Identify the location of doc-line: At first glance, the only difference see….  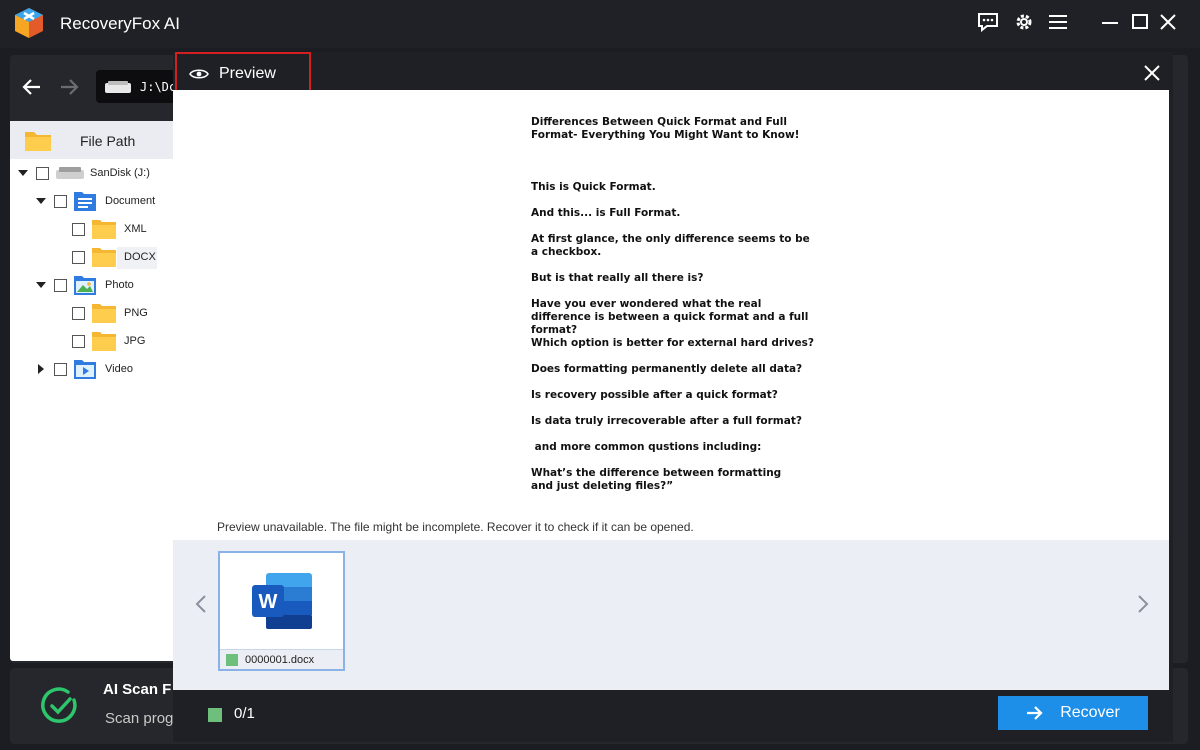
(670, 245).